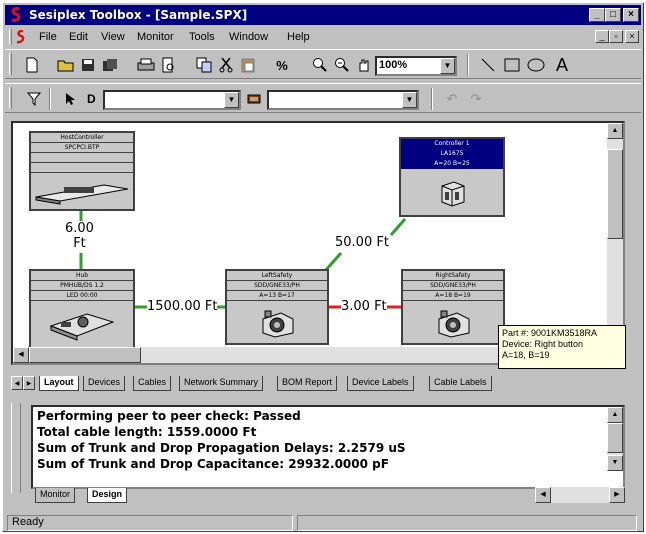  Describe the element at coordinates (168, 65) in the screenshot. I see `print-preview-button` at that location.